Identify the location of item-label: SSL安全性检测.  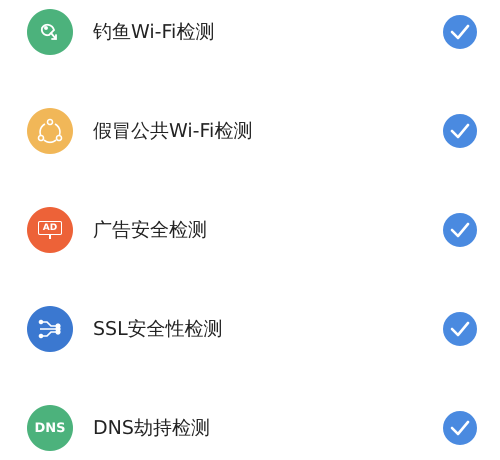
(158, 329).